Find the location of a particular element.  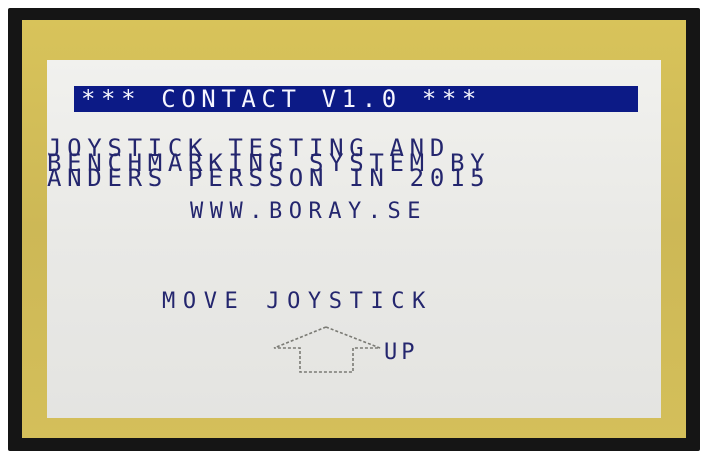

website-url: WWW.BORAY.SE is located at coordinates (308, 211).